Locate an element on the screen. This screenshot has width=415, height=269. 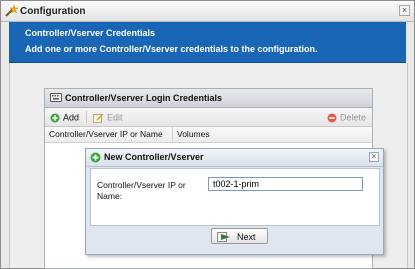
window-title: Configuration is located at coordinates (53, 11).